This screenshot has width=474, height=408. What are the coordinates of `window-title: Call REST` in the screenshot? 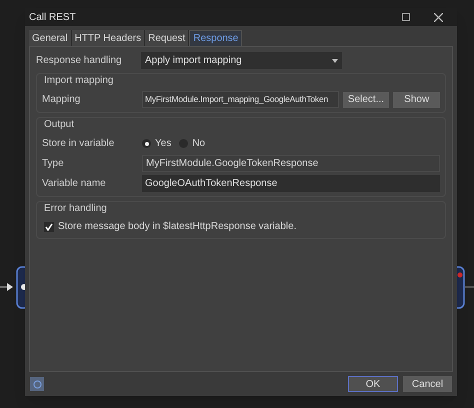 It's located at (53, 17).